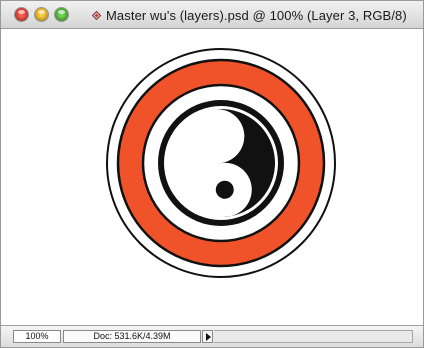  What do you see at coordinates (37, 336) in the screenshot?
I see `zoom-level-field: 100%` at bounding box center [37, 336].